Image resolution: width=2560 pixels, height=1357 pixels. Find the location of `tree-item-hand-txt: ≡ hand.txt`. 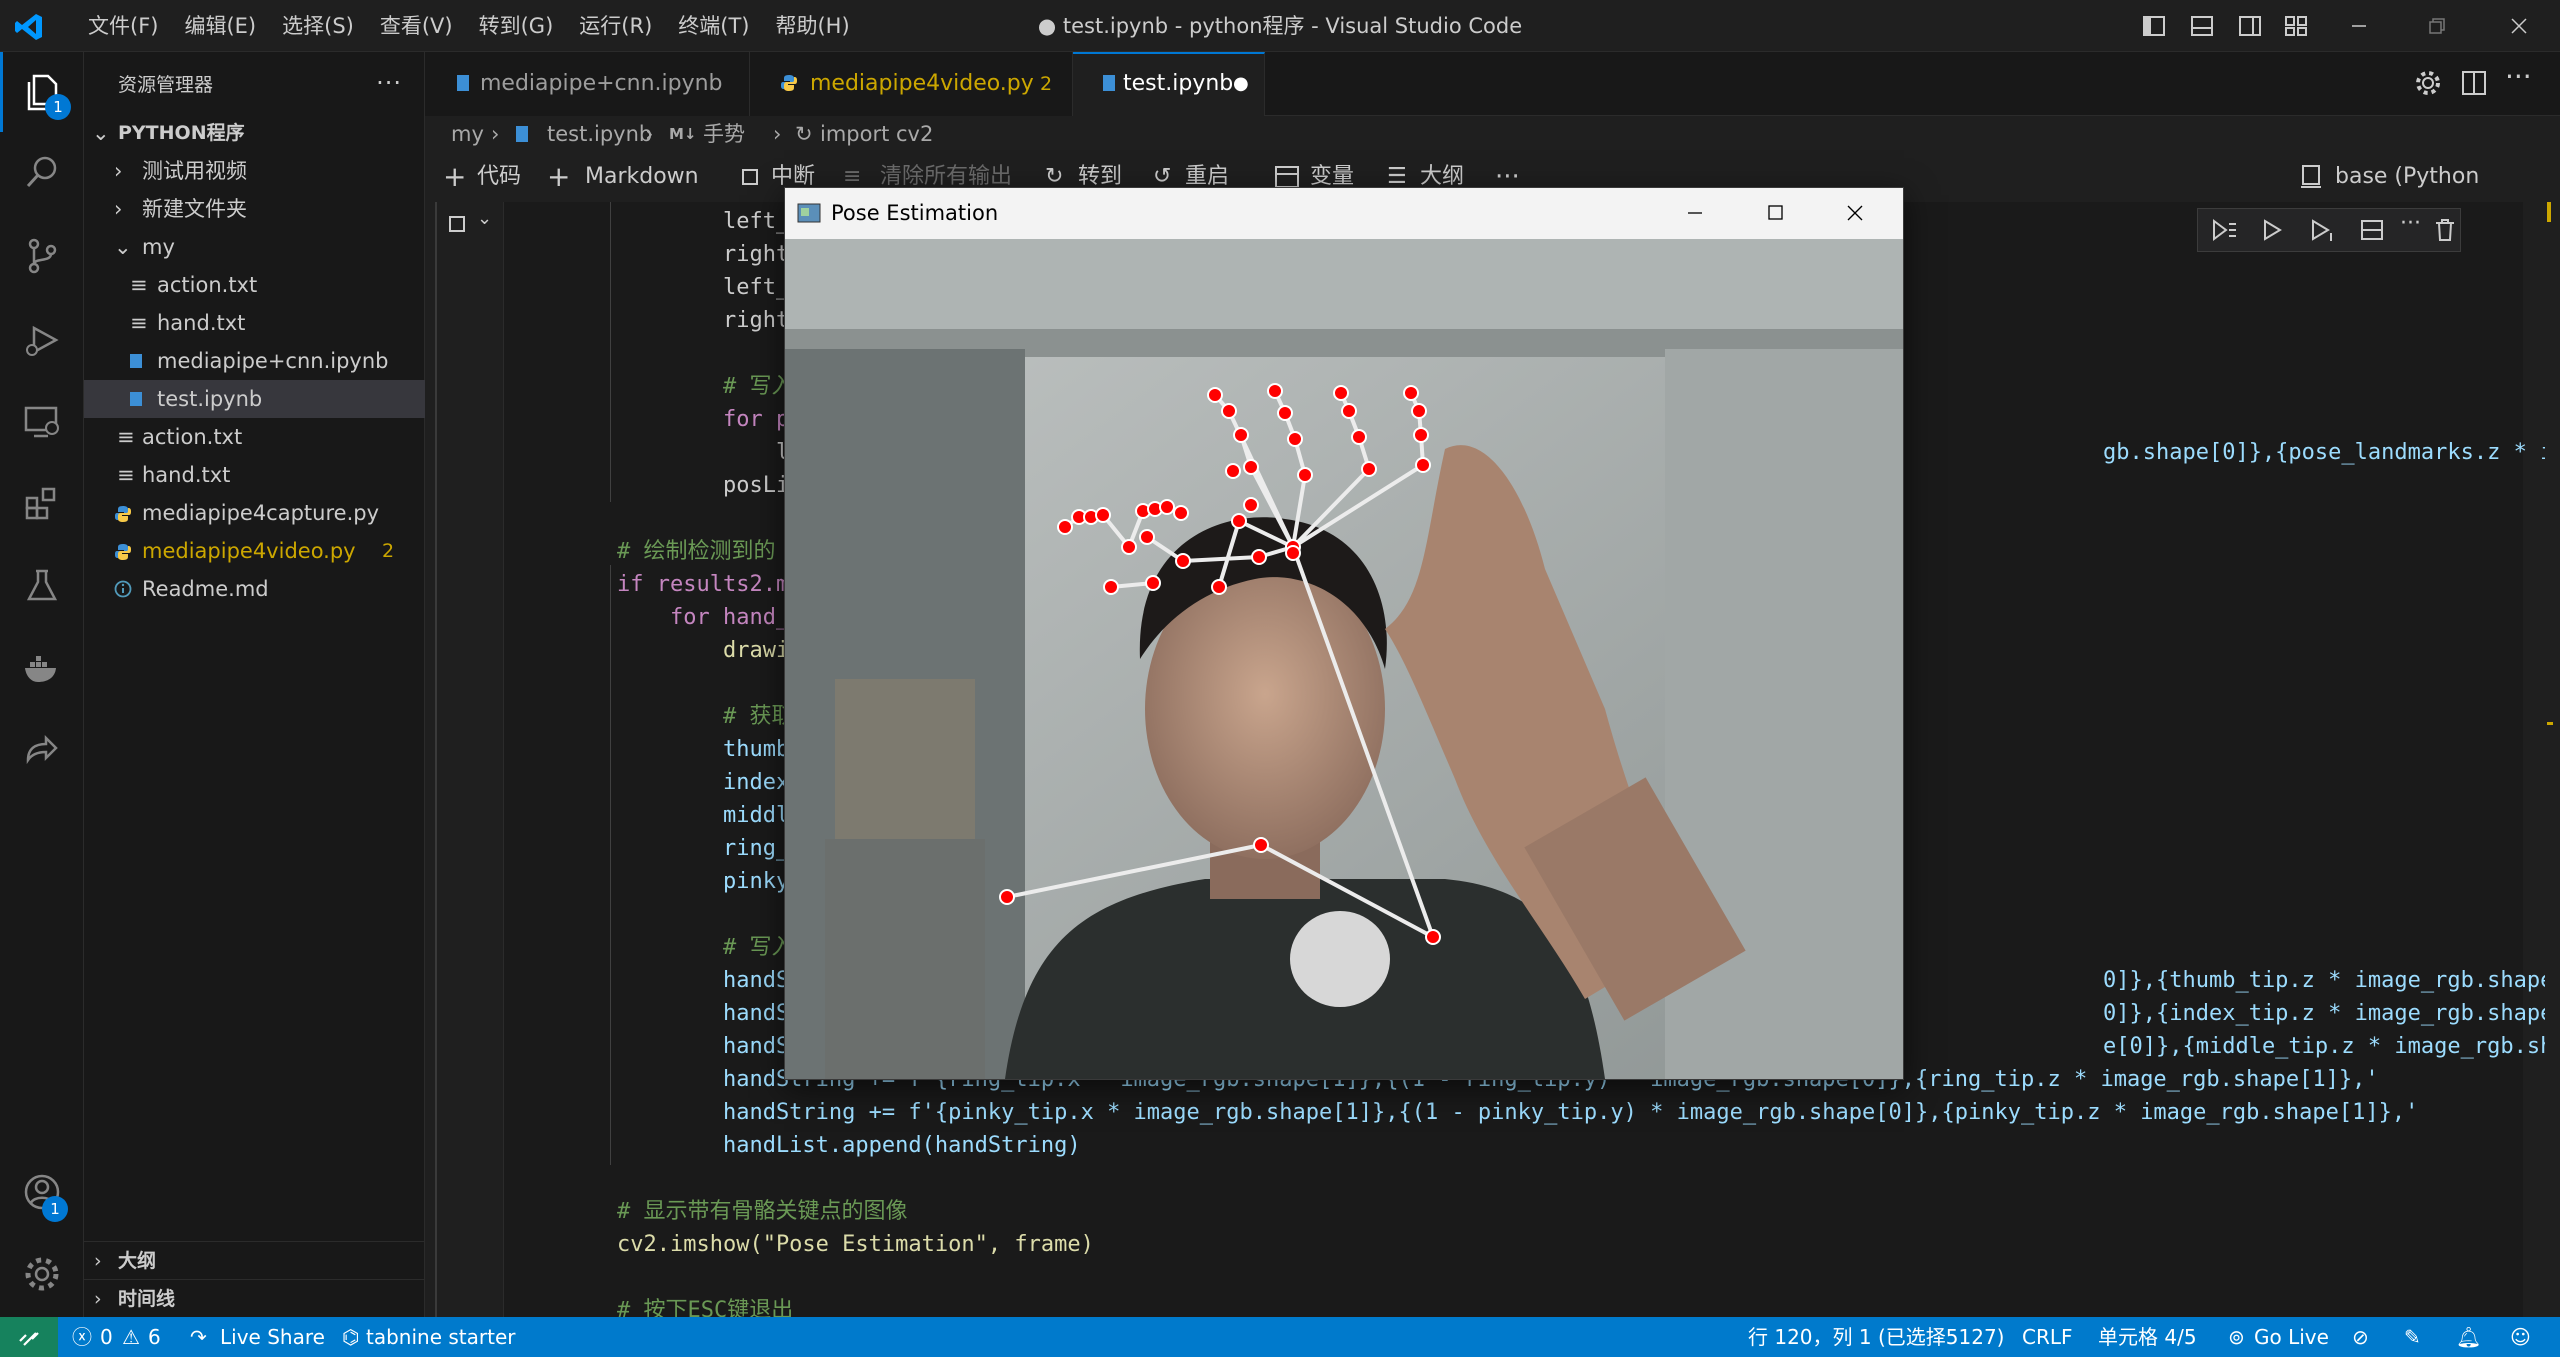

tree-item-hand-txt: ≡ hand.txt is located at coordinates (254, 475).